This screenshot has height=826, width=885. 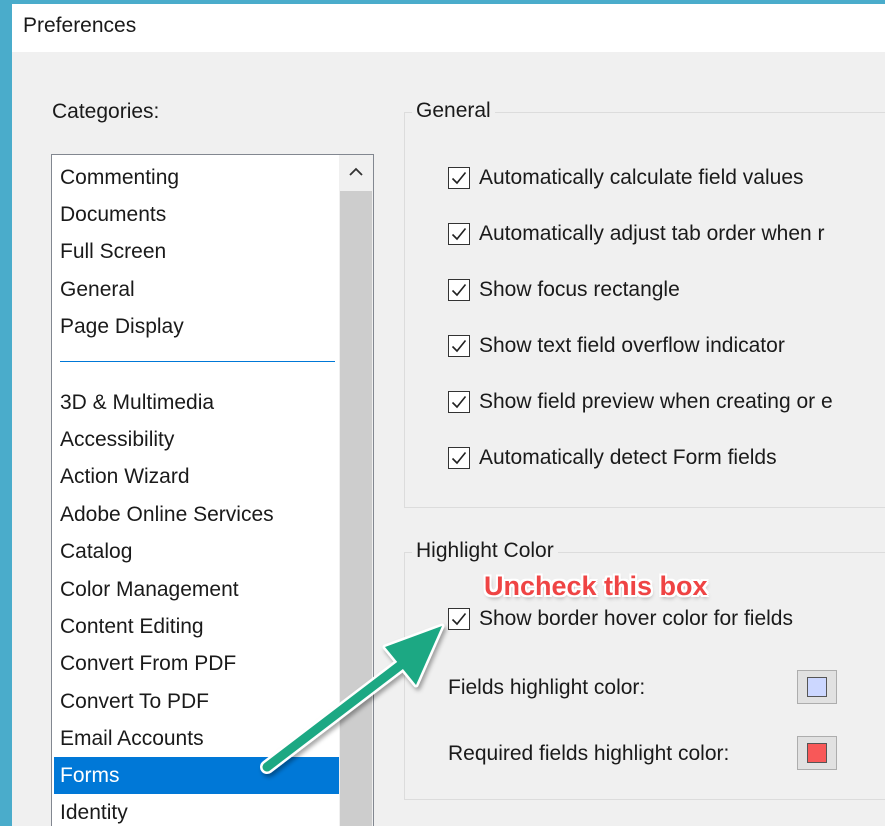 What do you see at coordinates (197, 701) in the screenshot?
I see `category-item-convert-to-pdf: Convert To PDF` at bounding box center [197, 701].